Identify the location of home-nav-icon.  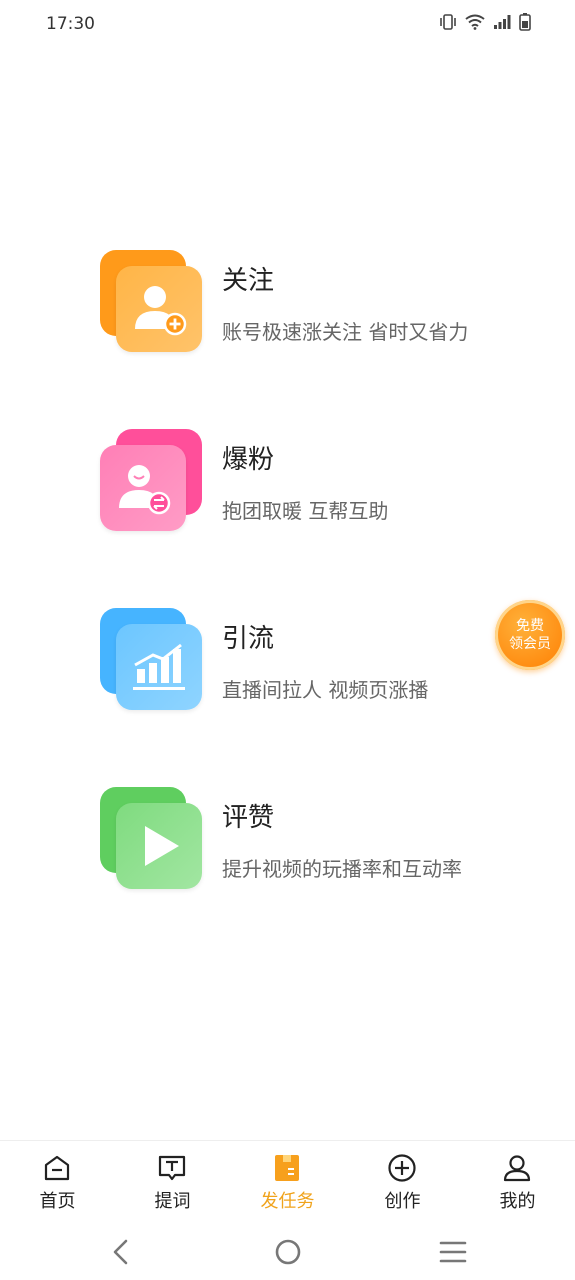
(288, 1252).